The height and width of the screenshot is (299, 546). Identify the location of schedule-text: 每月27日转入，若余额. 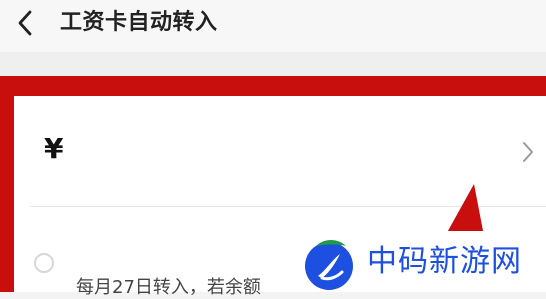
(168, 287).